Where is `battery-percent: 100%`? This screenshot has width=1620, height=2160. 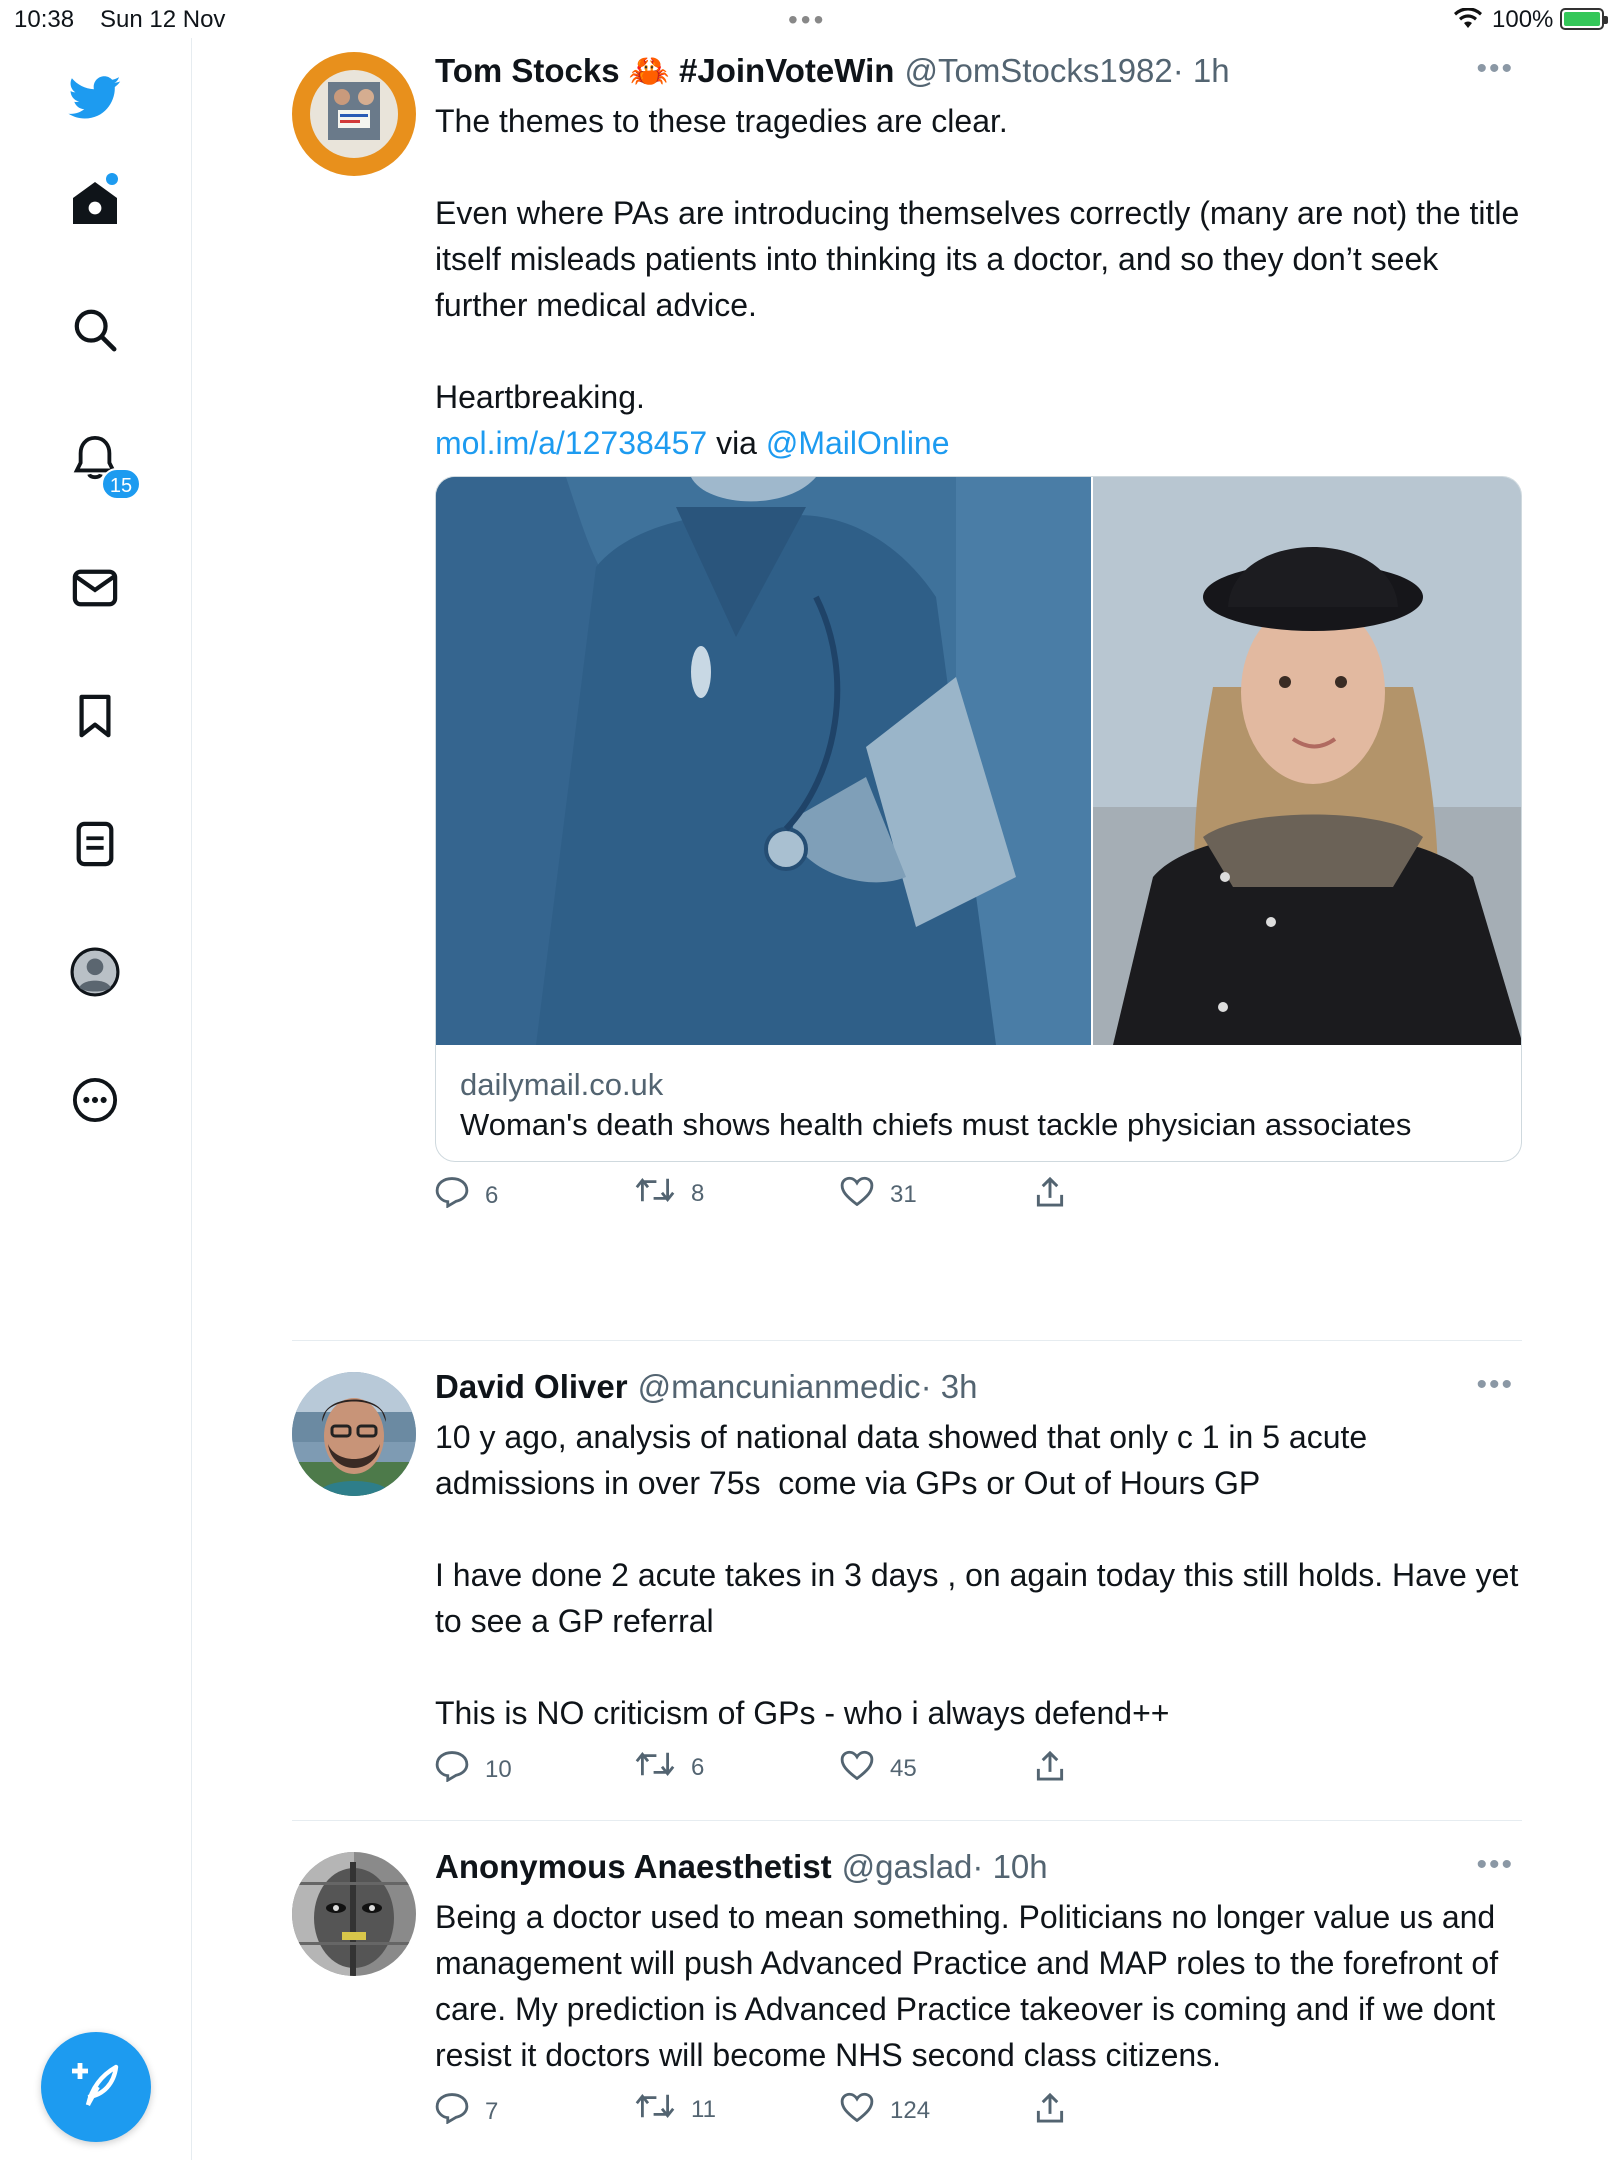 battery-percent: 100% is located at coordinates (1523, 19).